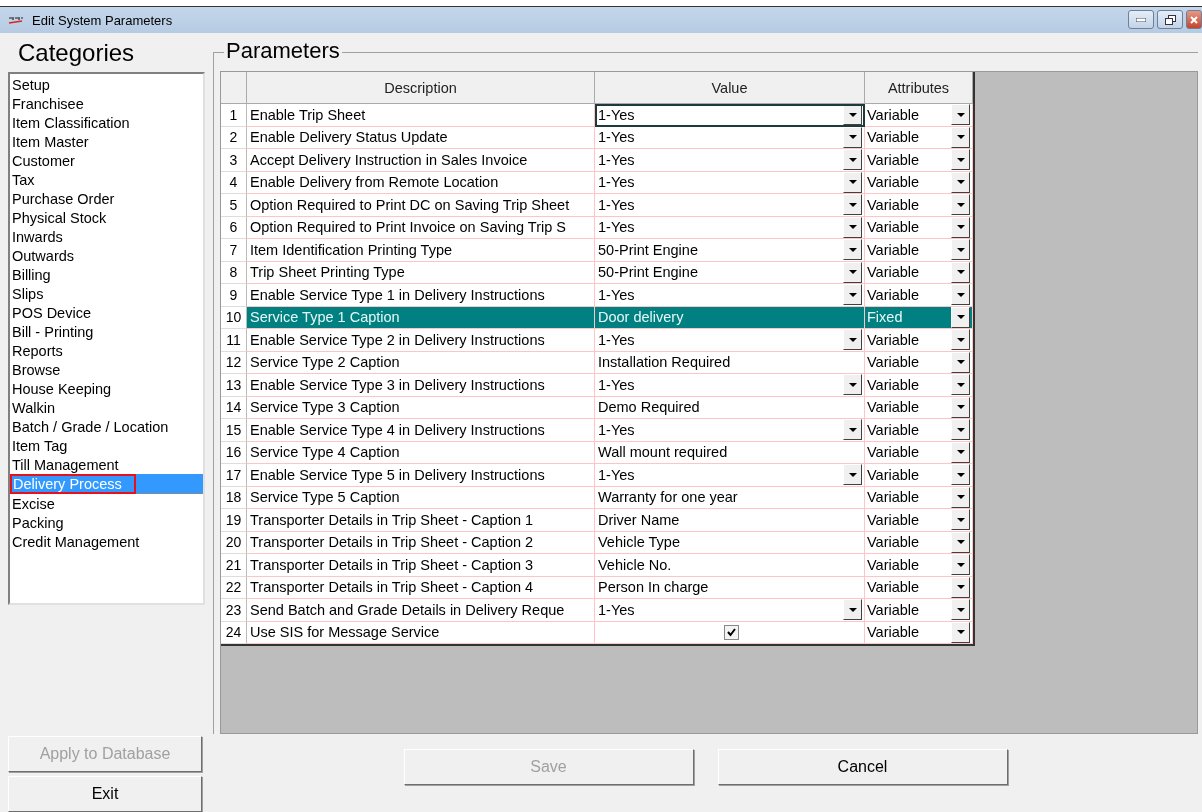  What do you see at coordinates (106, 388) in the screenshot?
I see `category-item: House Keeping` at bounding box center [106, 388].